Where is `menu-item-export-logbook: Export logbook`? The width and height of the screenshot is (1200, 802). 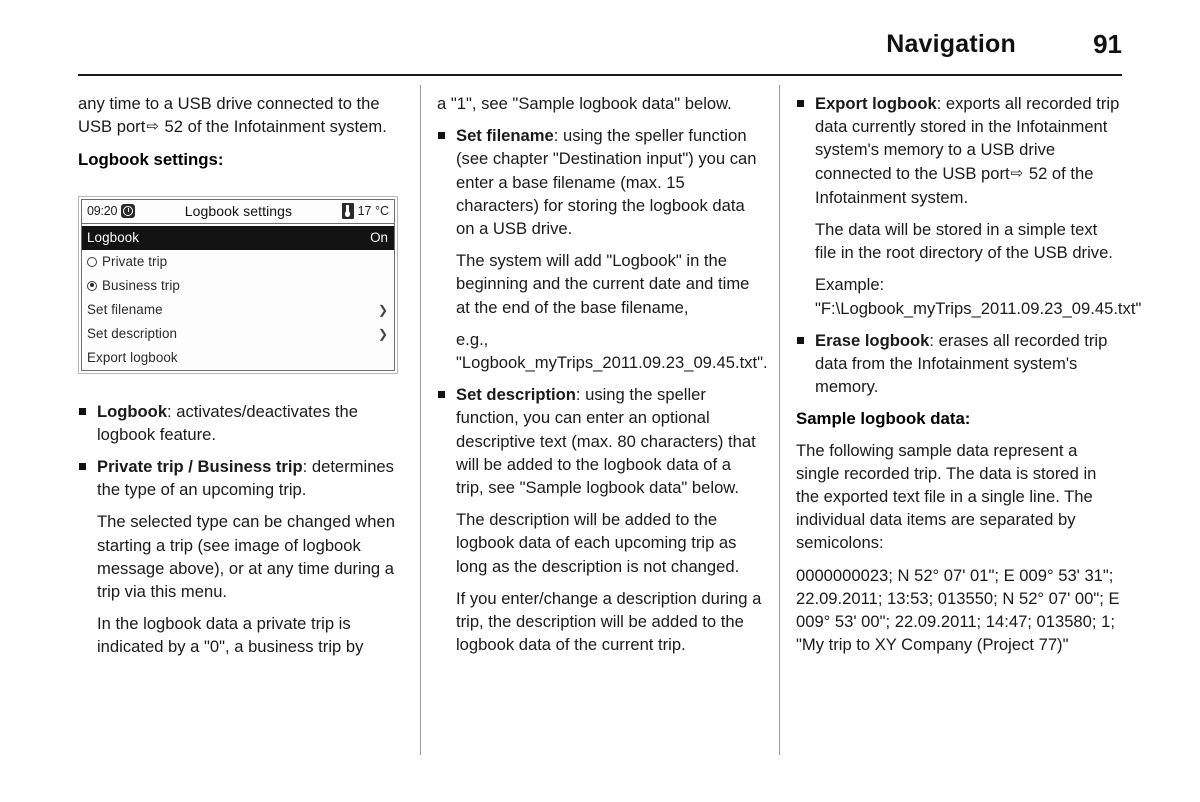 menu-item-export-logbook: Export logbook is located at coordinates (238, 358).